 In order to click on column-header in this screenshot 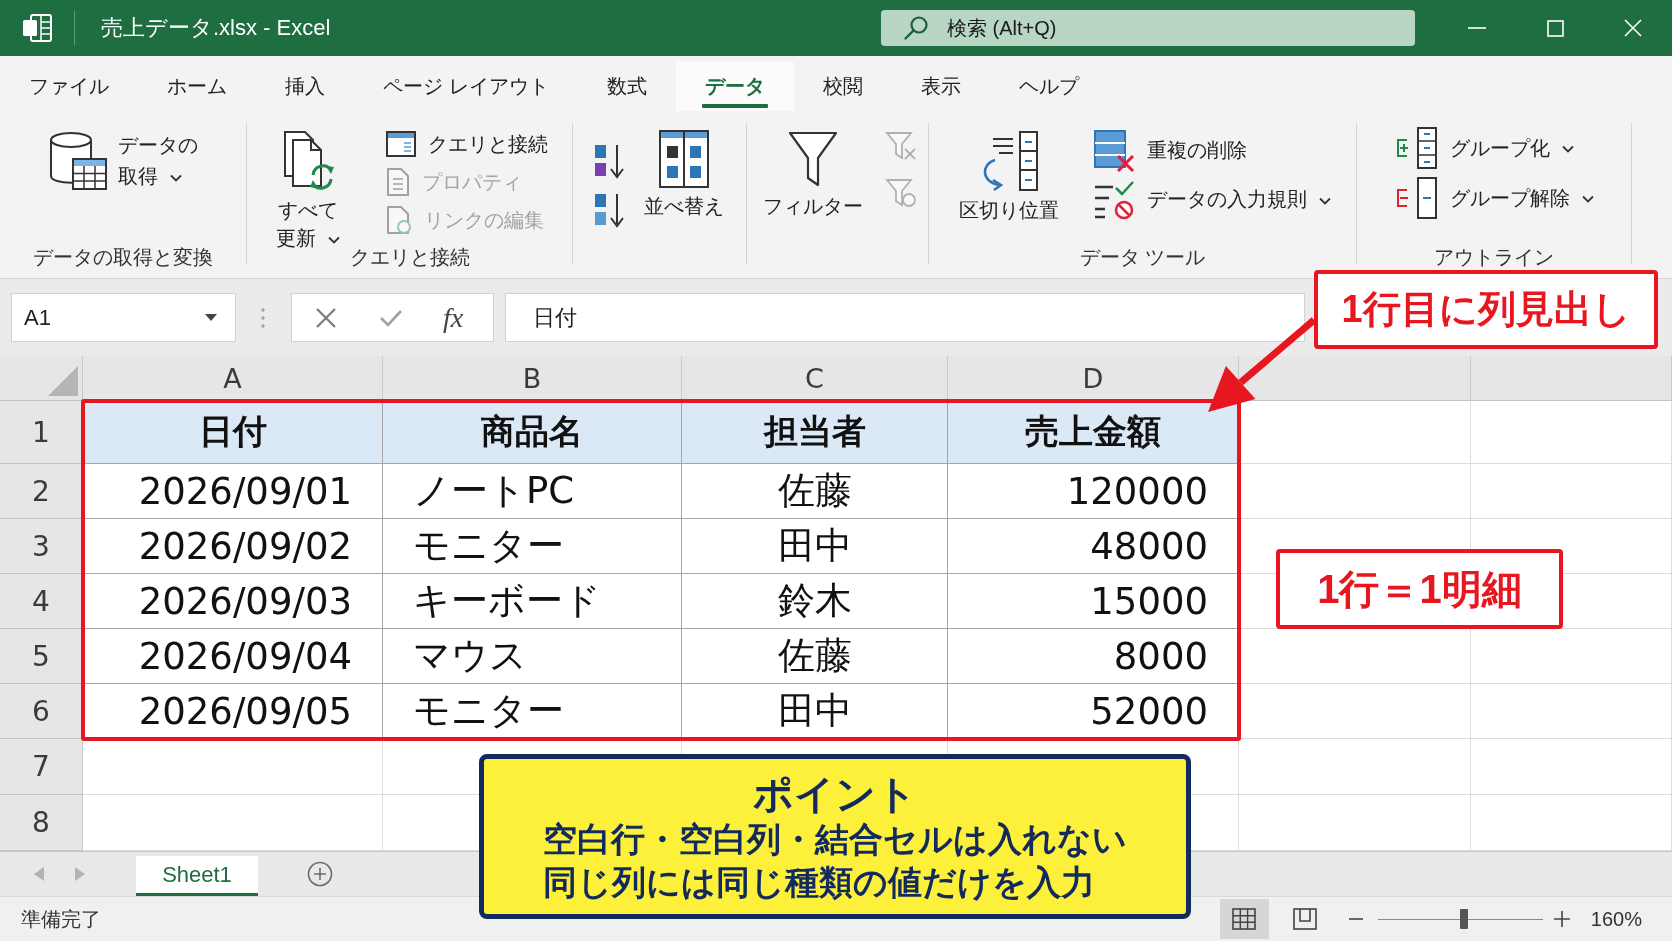, I will do `click(1355, 378)`.